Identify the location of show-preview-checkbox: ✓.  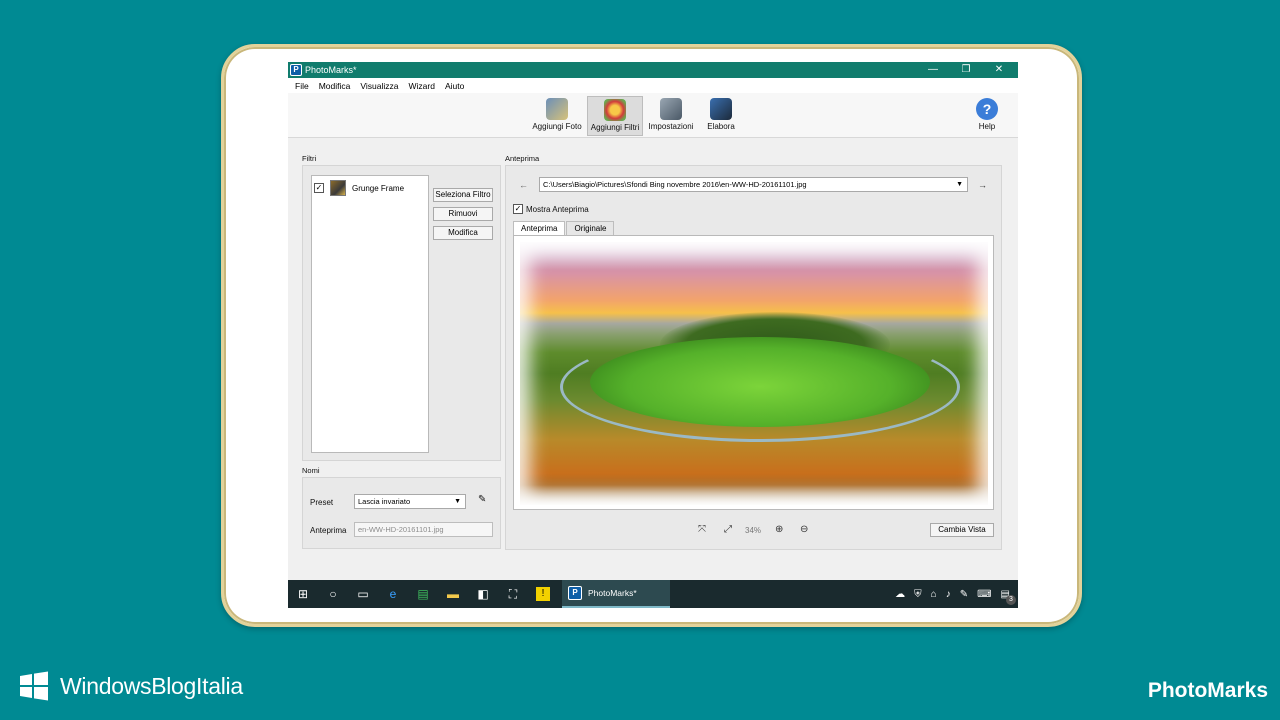
(518, 209).